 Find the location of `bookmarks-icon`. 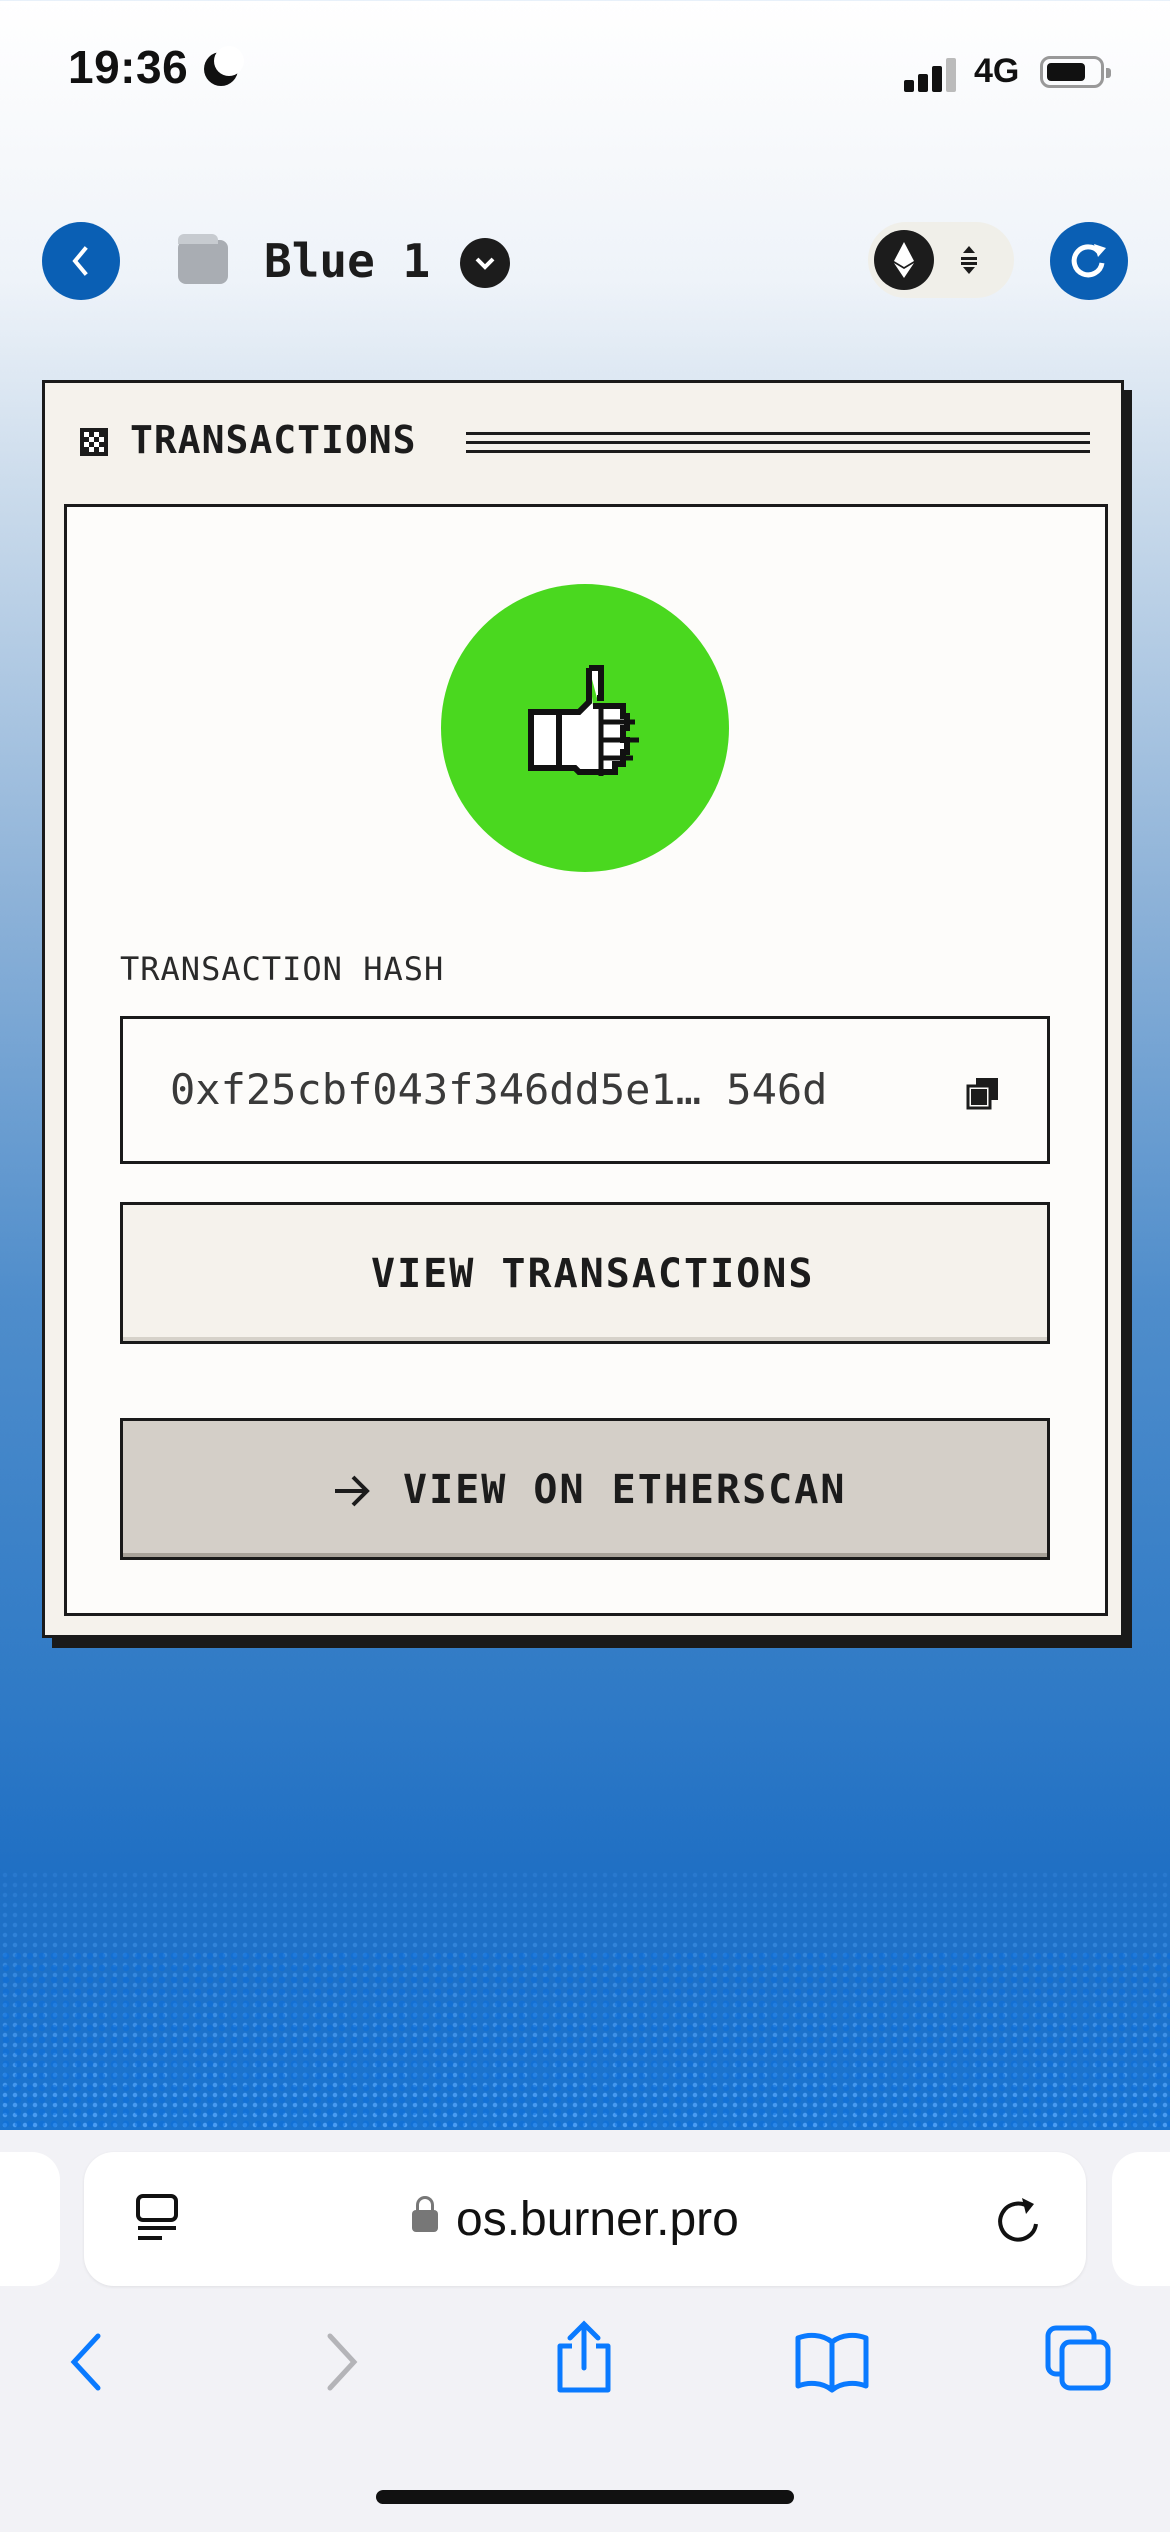

bookmarks-icon is located at coordinates (832, 2362).